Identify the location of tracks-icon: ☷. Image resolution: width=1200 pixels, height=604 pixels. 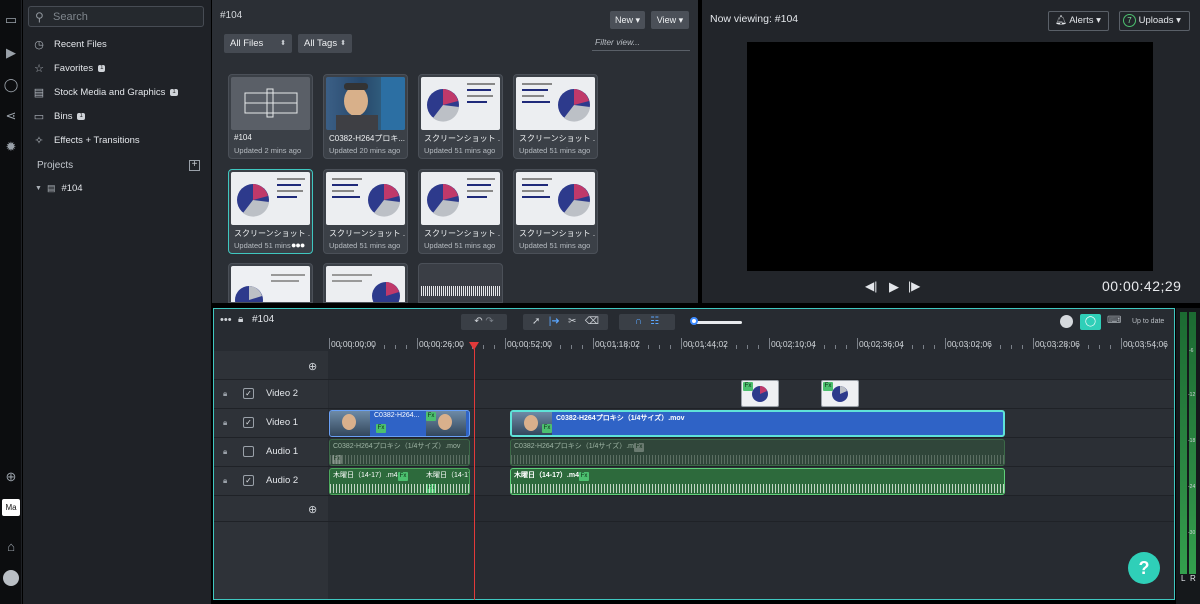
(654, 321).